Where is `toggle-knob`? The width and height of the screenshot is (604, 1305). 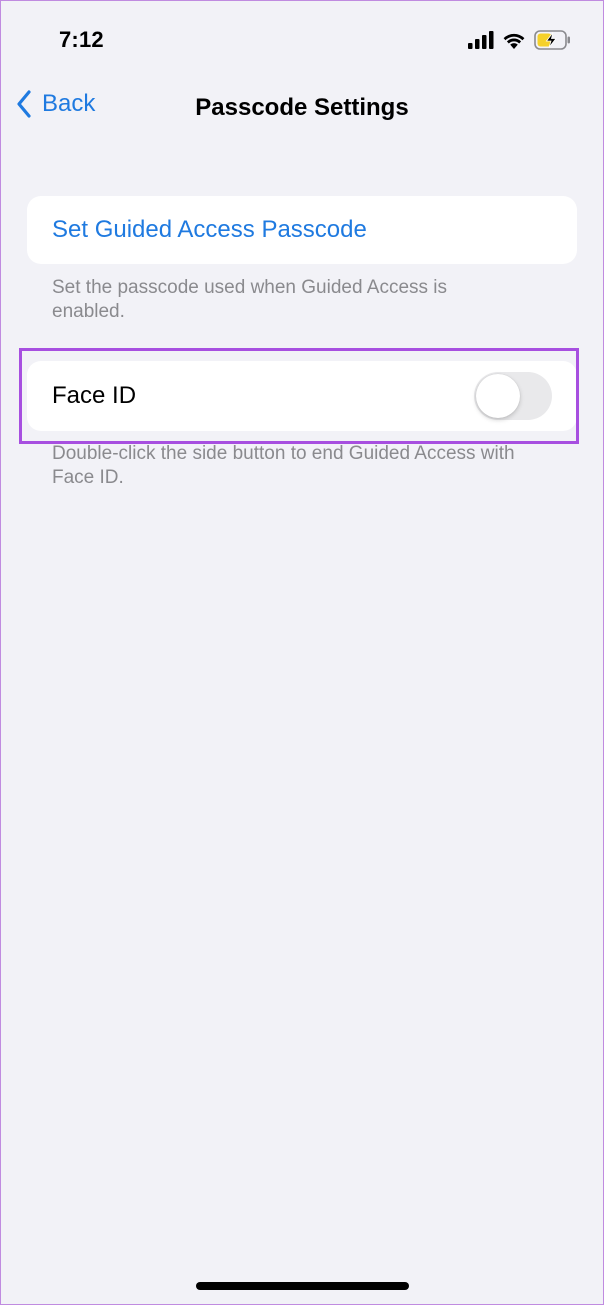
toggle-knob is located at coordinates (498, 396).